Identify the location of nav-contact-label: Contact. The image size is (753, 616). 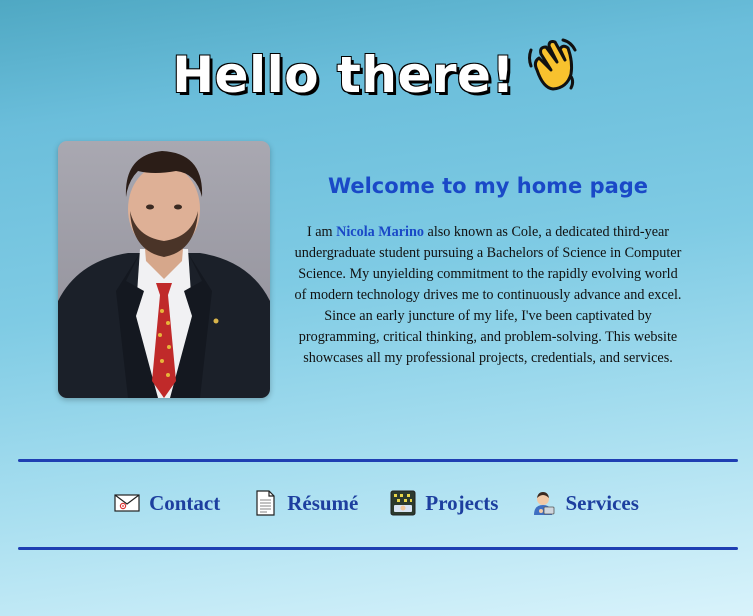
(185, 502).